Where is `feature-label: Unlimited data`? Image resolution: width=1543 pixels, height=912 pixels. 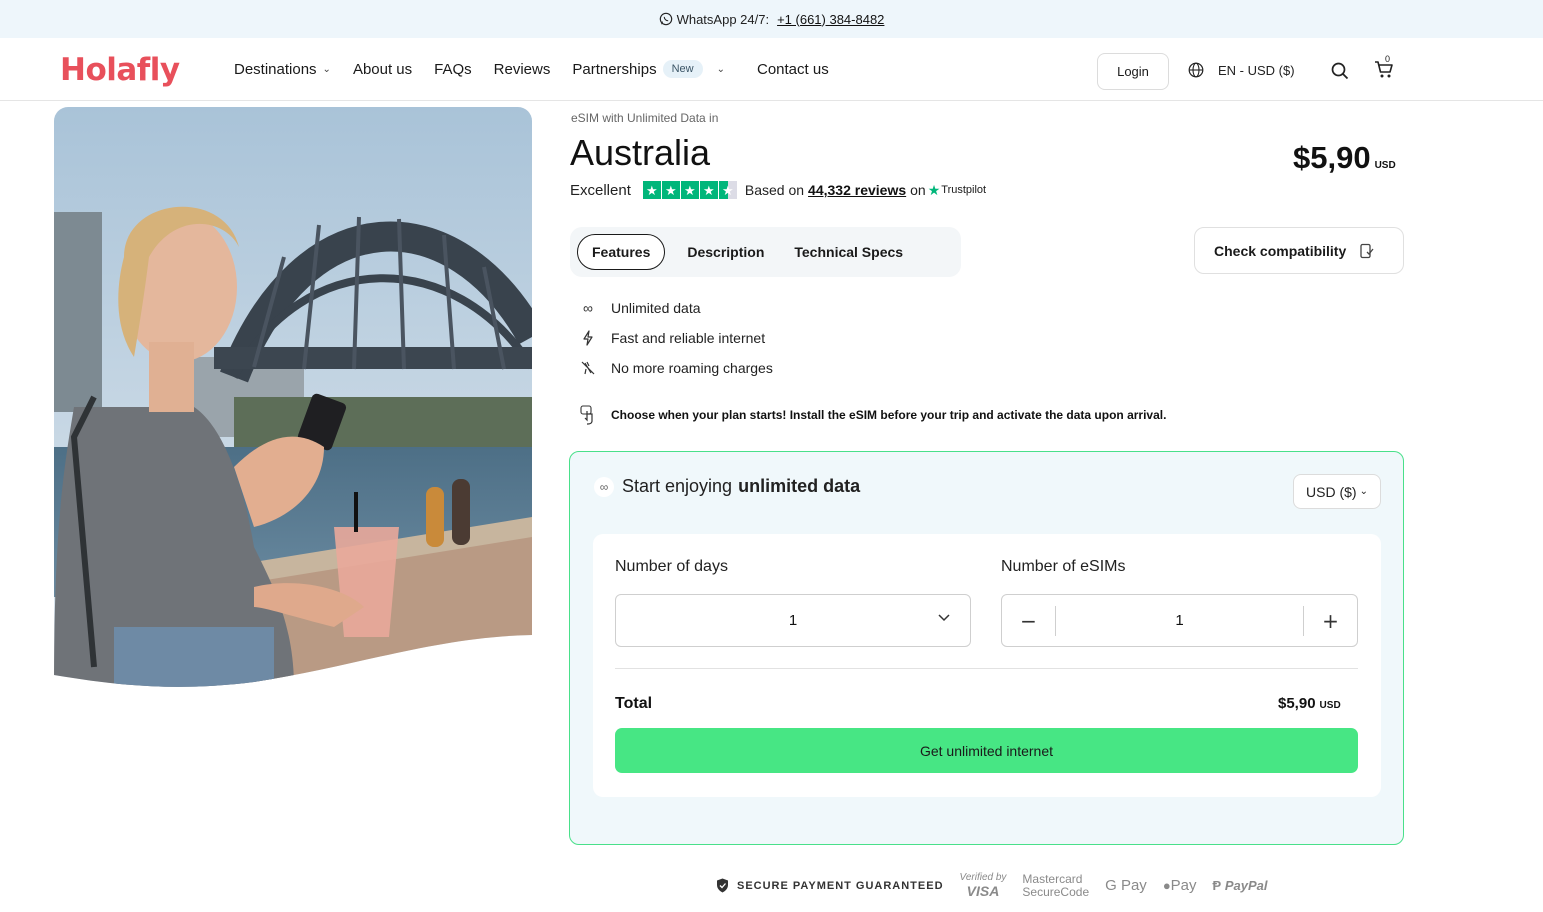 feature-label: Unlimited data is located at coordinates (656, 308).